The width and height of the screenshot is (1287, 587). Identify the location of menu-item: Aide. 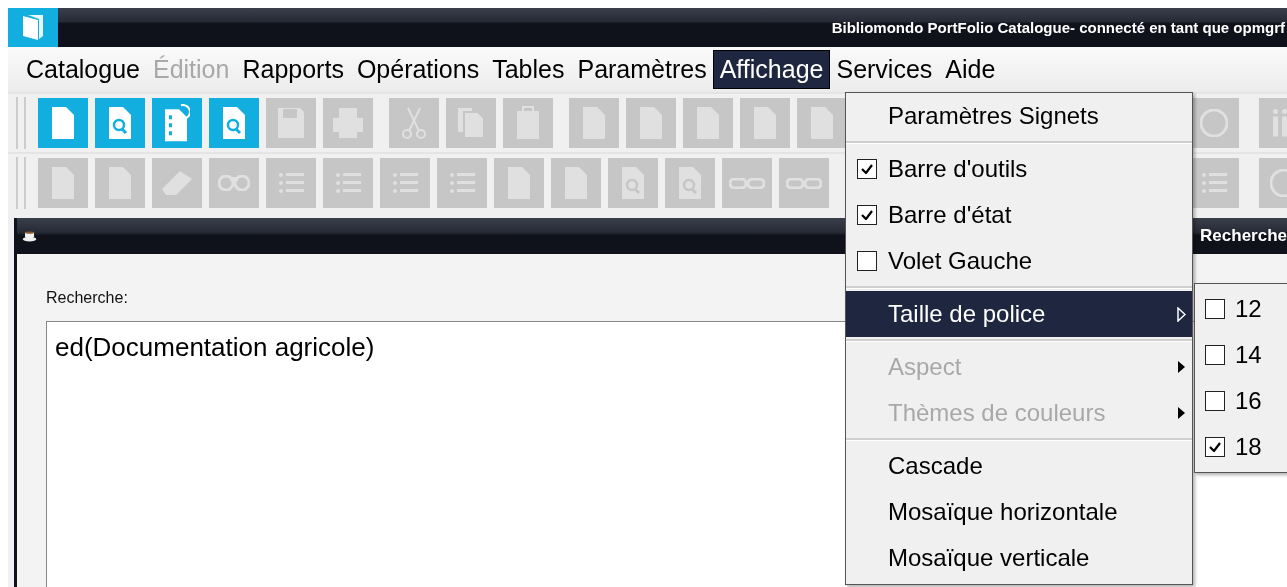
(970, 69).